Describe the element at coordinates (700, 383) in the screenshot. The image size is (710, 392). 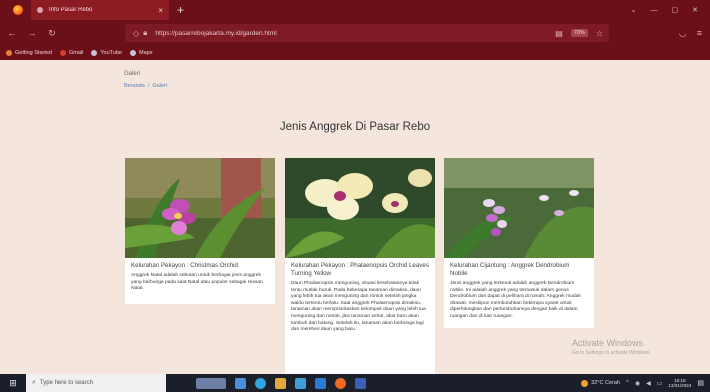
I see `notifications-icon: ▤` at that location.